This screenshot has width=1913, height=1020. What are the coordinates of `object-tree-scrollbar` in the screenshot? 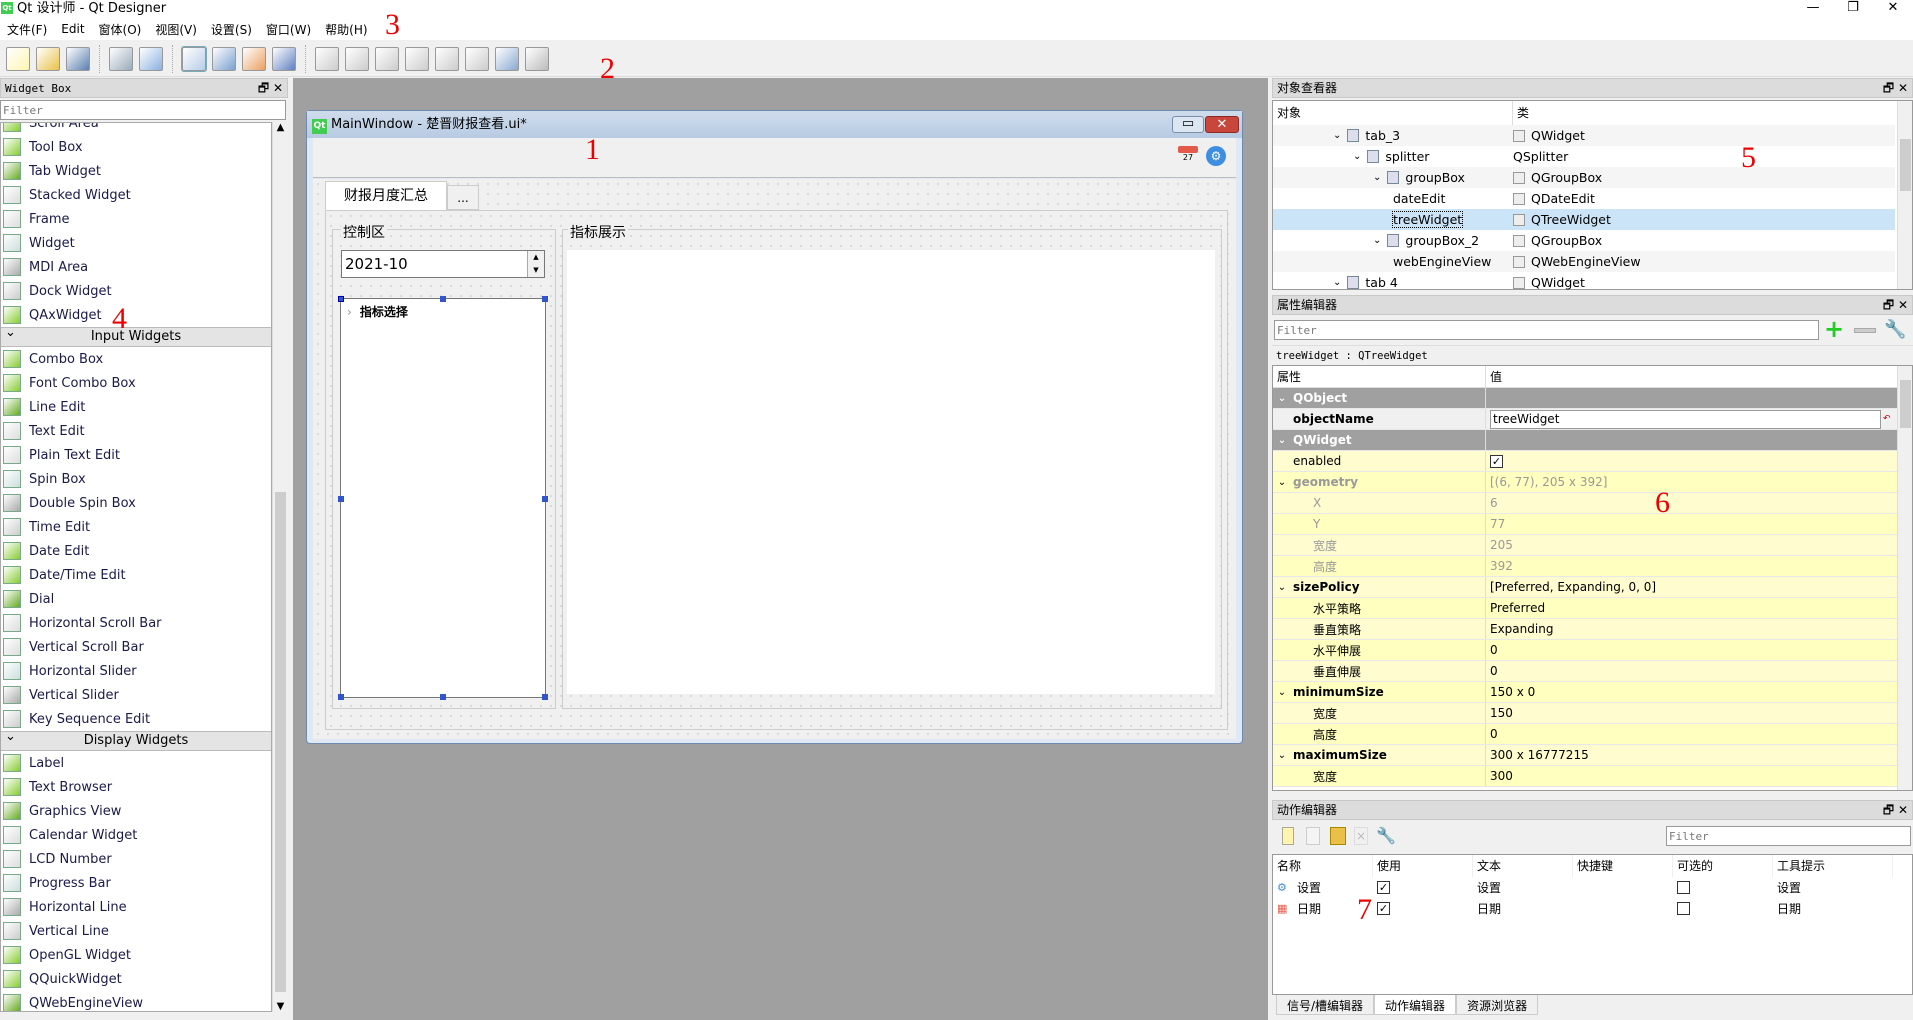 It's located at (1904, 195).